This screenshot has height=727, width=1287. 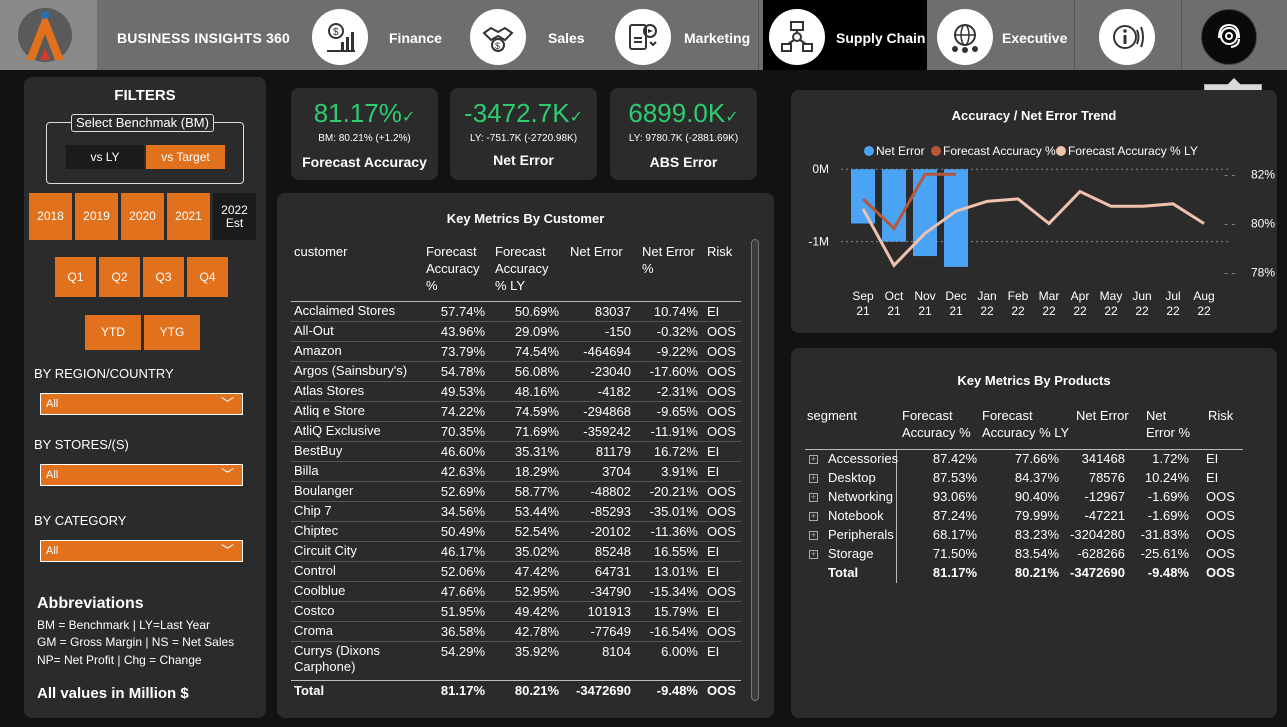 What do you see at coordinates (516, 632) in the screenshot?
I see `table-row: Croma 36.58% 42.78% -77649 -16.54% OOS` at bounding box center [516, 632].